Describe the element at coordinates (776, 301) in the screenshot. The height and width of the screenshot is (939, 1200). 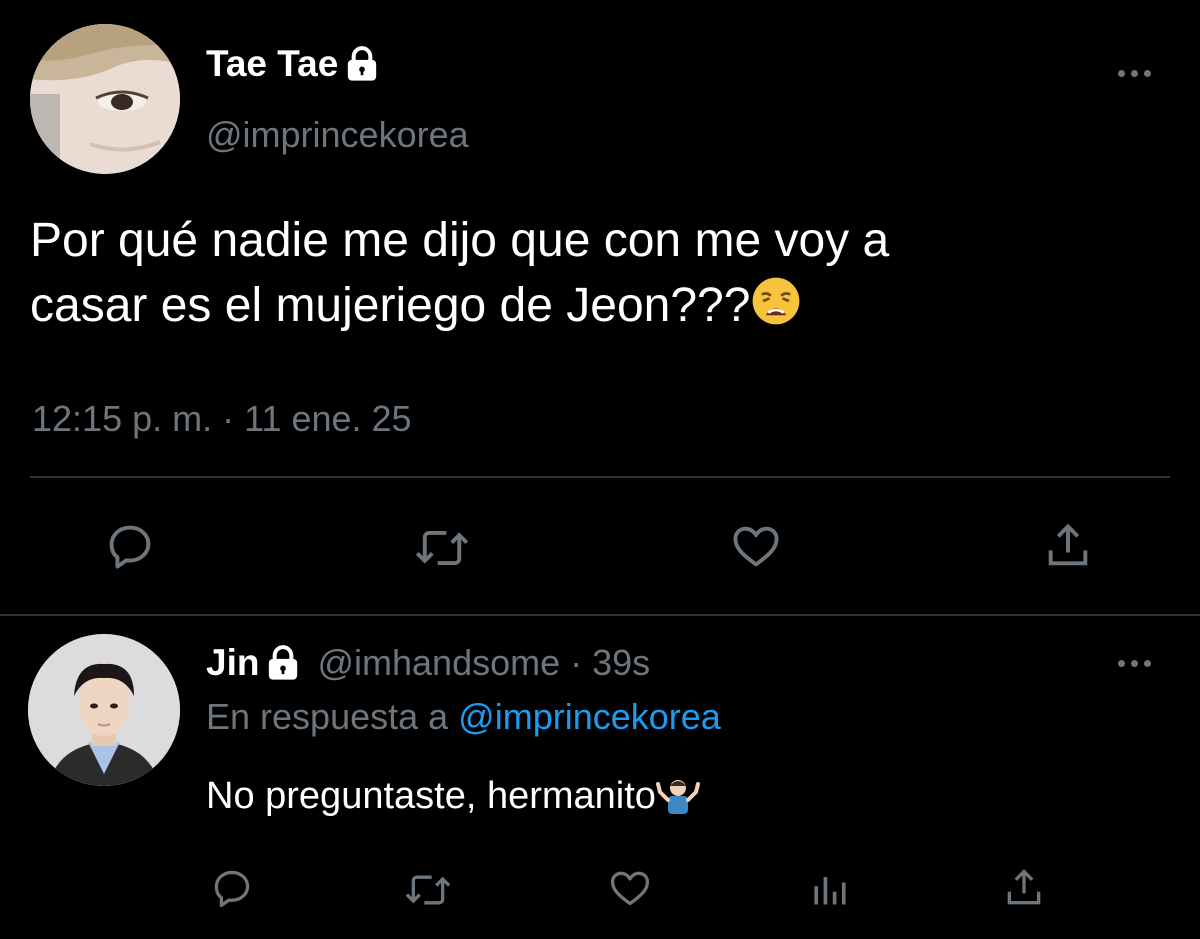
I see `weary-face-emoji-icon` at that location.